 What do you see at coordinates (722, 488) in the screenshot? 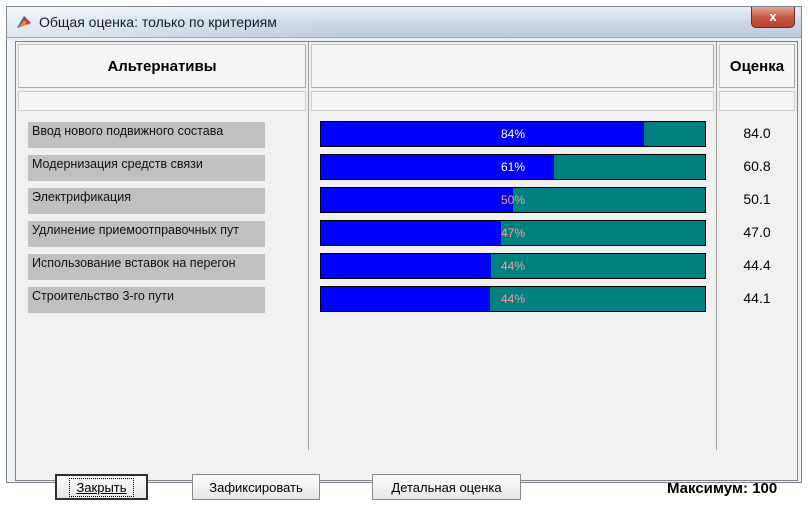
I see `maximum-label: Максимум: 100` at bounding box center [722, 488].